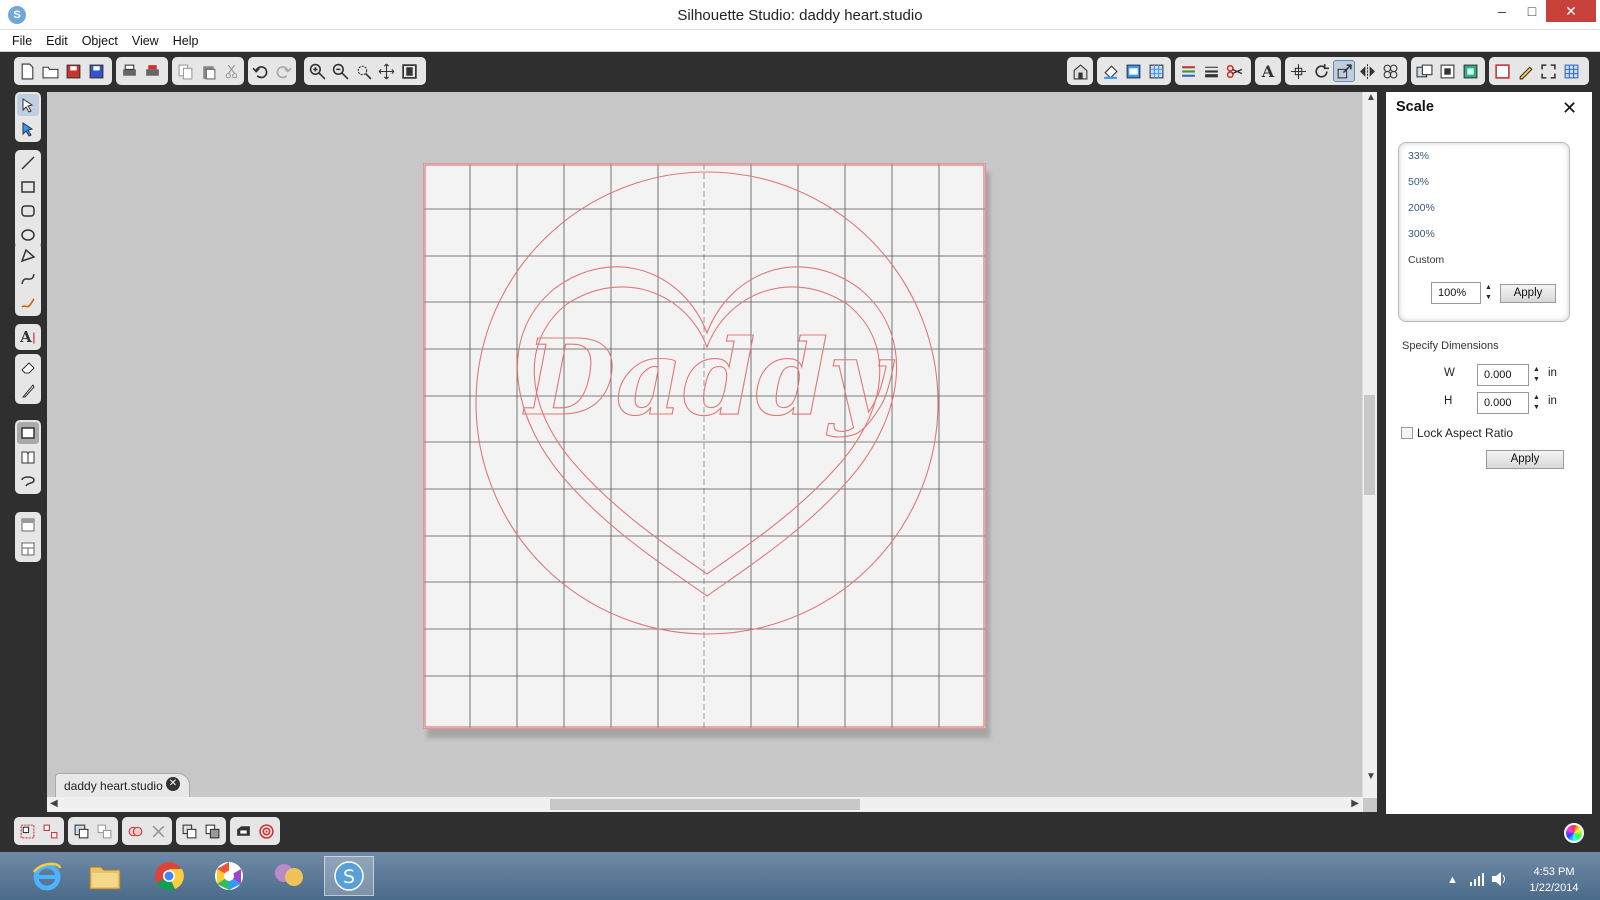 This screenshot has height=900, width=1600. What do you see at coordinates (28, 481) in the screenshot?
I see `store-view-icon` at bounding box center [28, 481].